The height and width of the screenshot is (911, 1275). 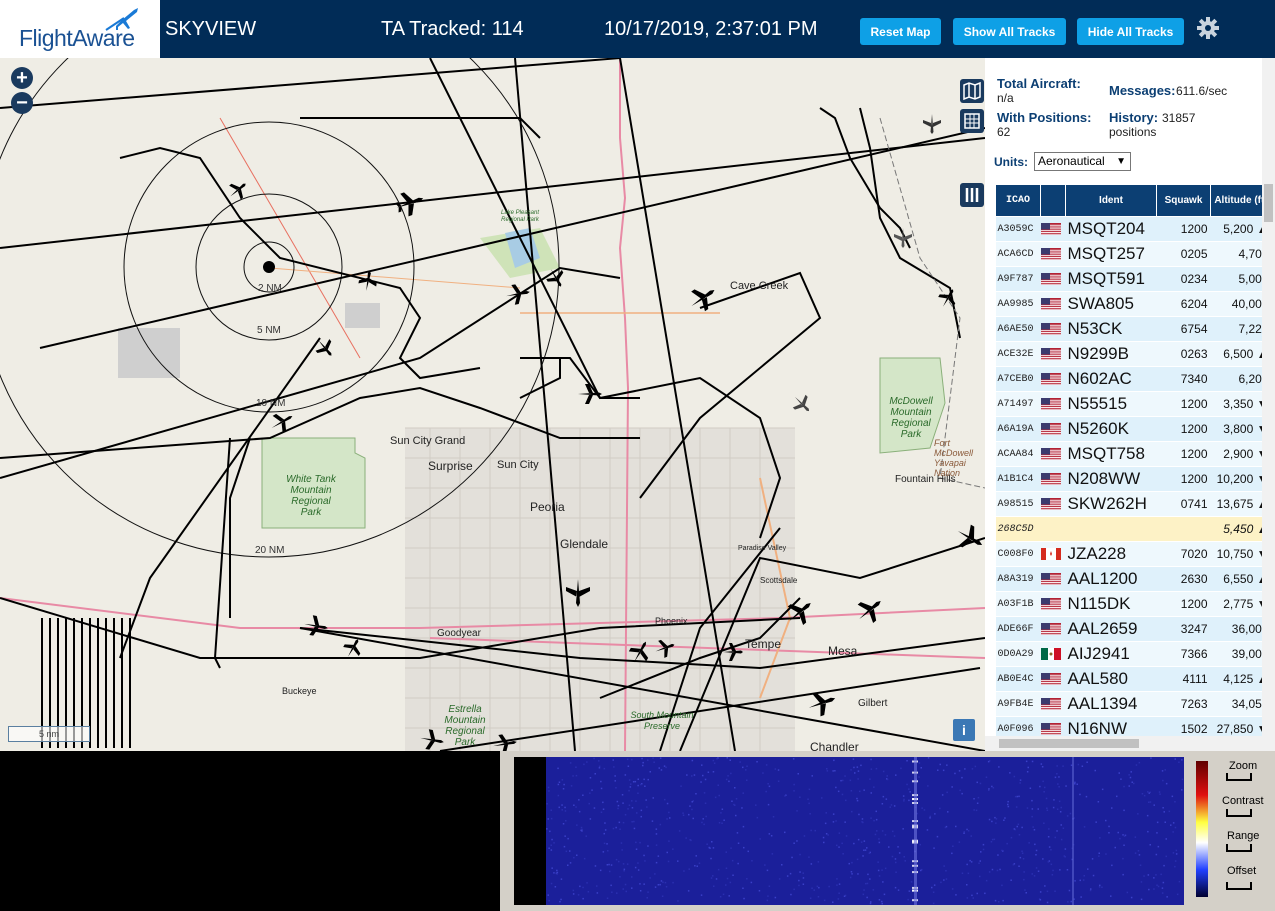 What do you see at coordinates (1183, 379) in the screenshot?
I see `squawk-cell: 7340` at bounding box center [1183, 379].